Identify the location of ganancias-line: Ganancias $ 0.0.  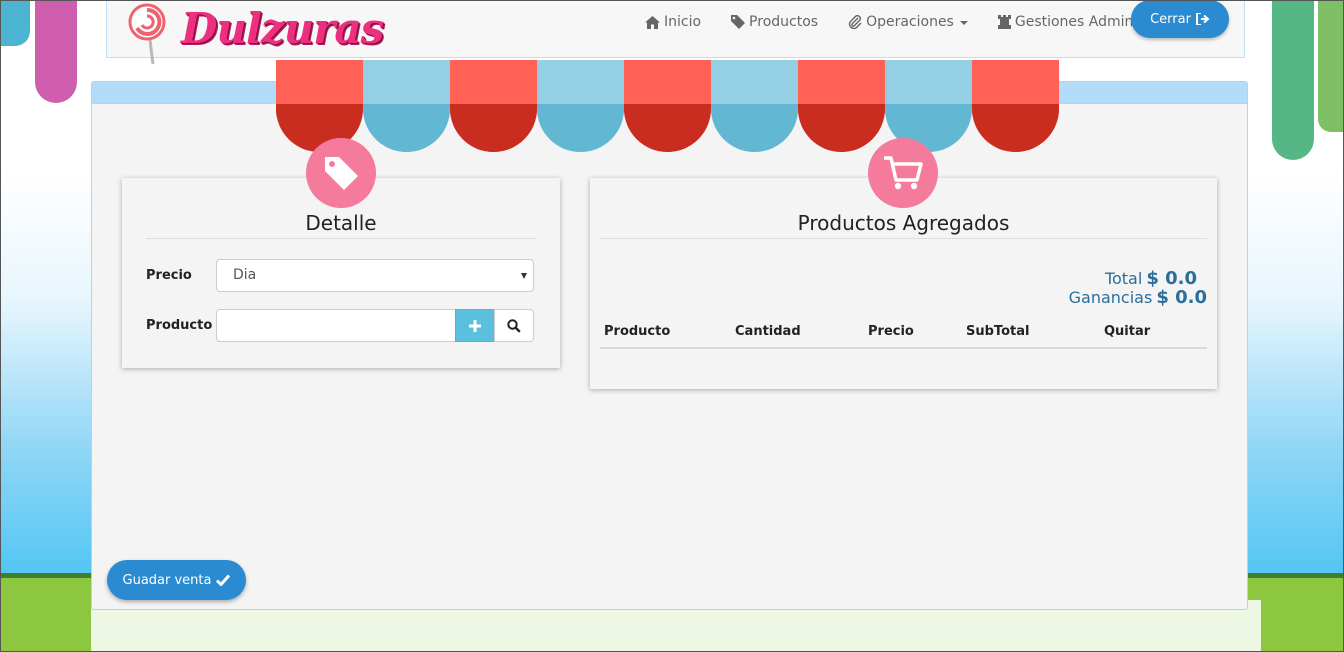
(1138, 297).